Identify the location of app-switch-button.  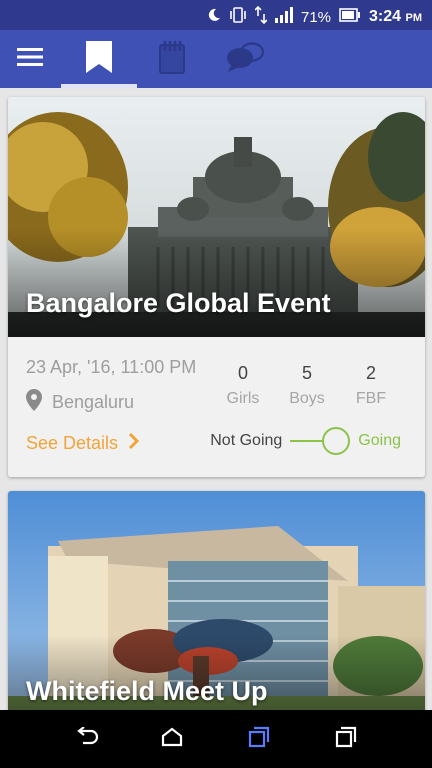
(259, 739).